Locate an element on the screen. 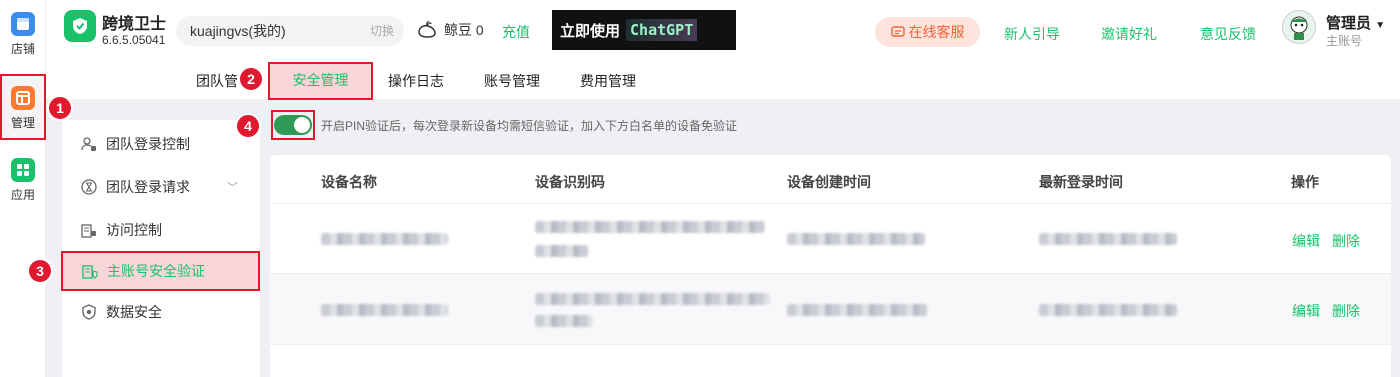 This screenshot has height=377, width=1400. user-role: 主账号 is located at coordinates (1344, 41).